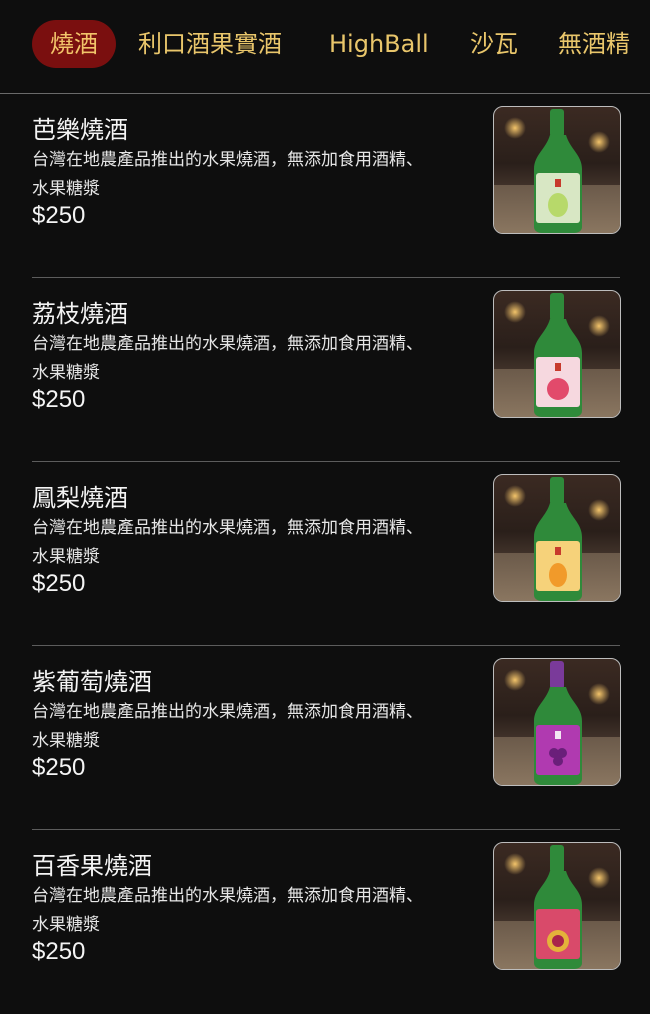 The image size is (650, 1014). Describe the element at coordinates (80, 314) in the screenshot. I see `item-name: 荔枝燒酒` at that location.